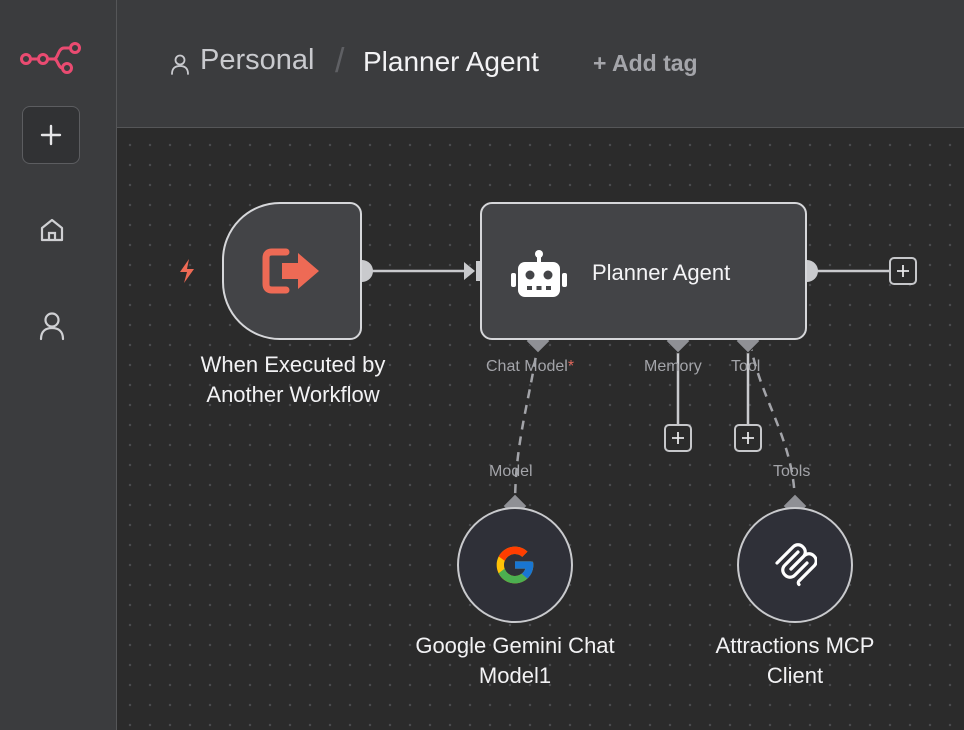  I want to click on sidebar, so click(58, 365).